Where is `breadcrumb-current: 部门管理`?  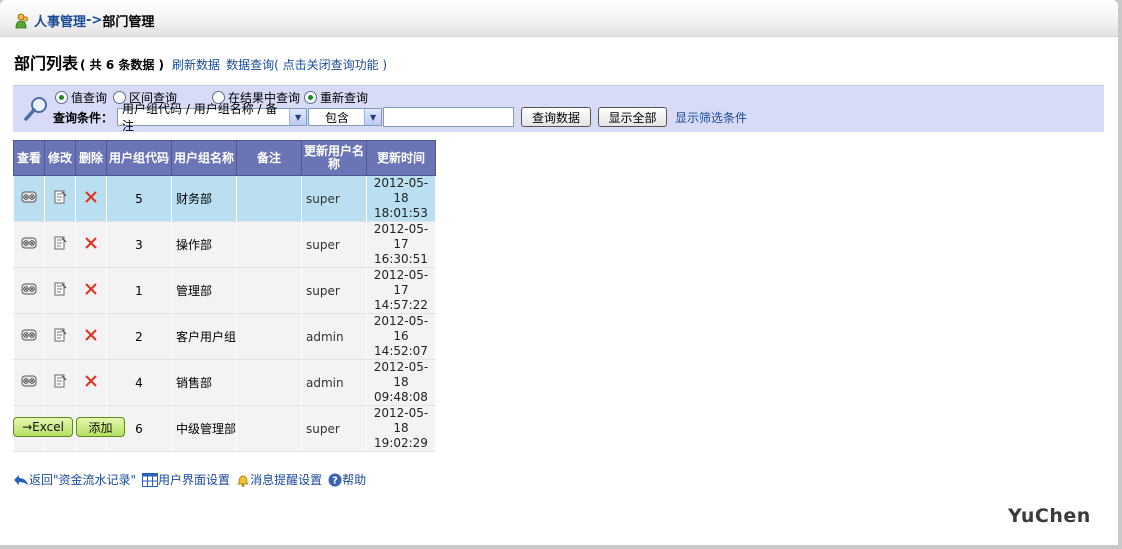
breadcrumb-current: 部门管理 is located at coordinates (128, 22).